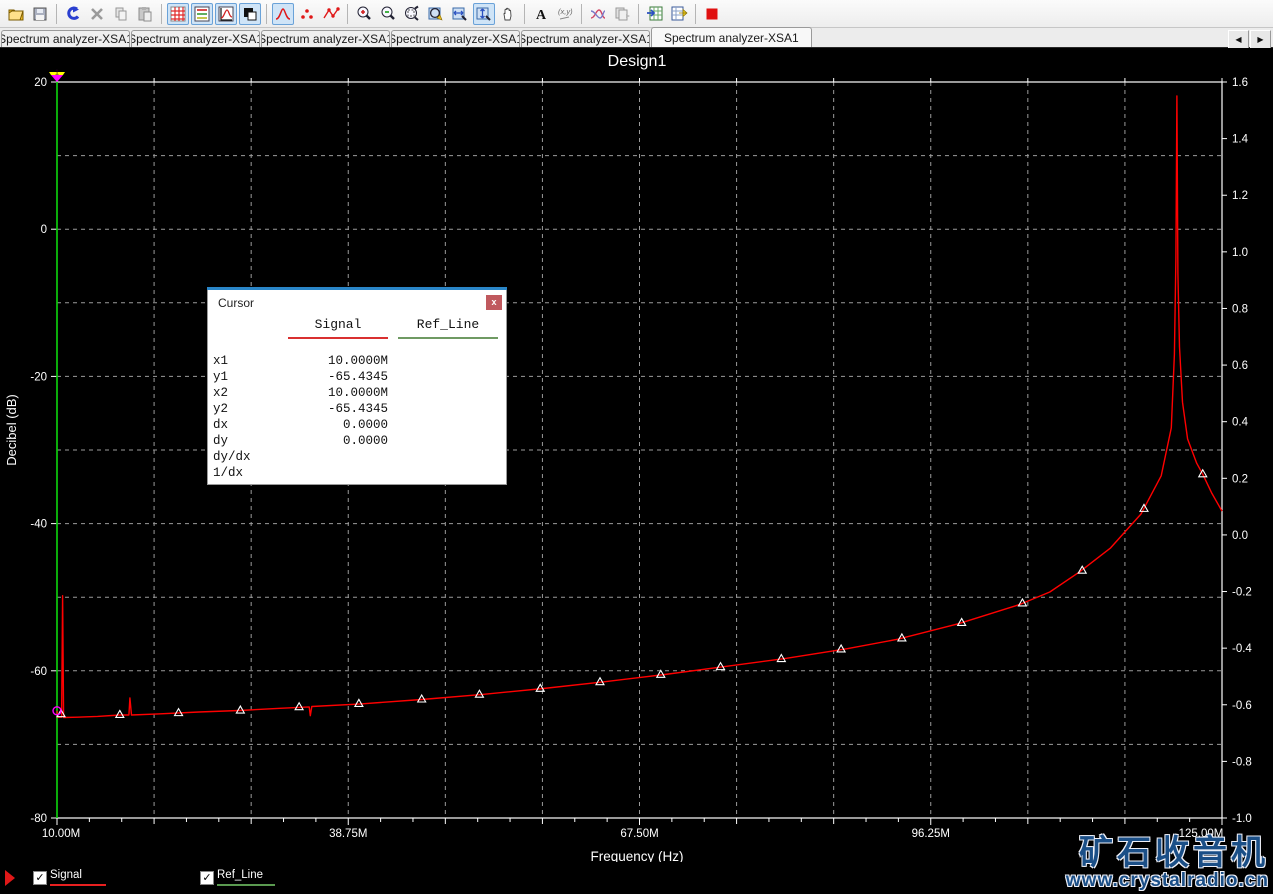 This screenshot has height=894, width=1273. I want to click on watermark-url-text: www.crystalradio.cn, so click(1167, 880).